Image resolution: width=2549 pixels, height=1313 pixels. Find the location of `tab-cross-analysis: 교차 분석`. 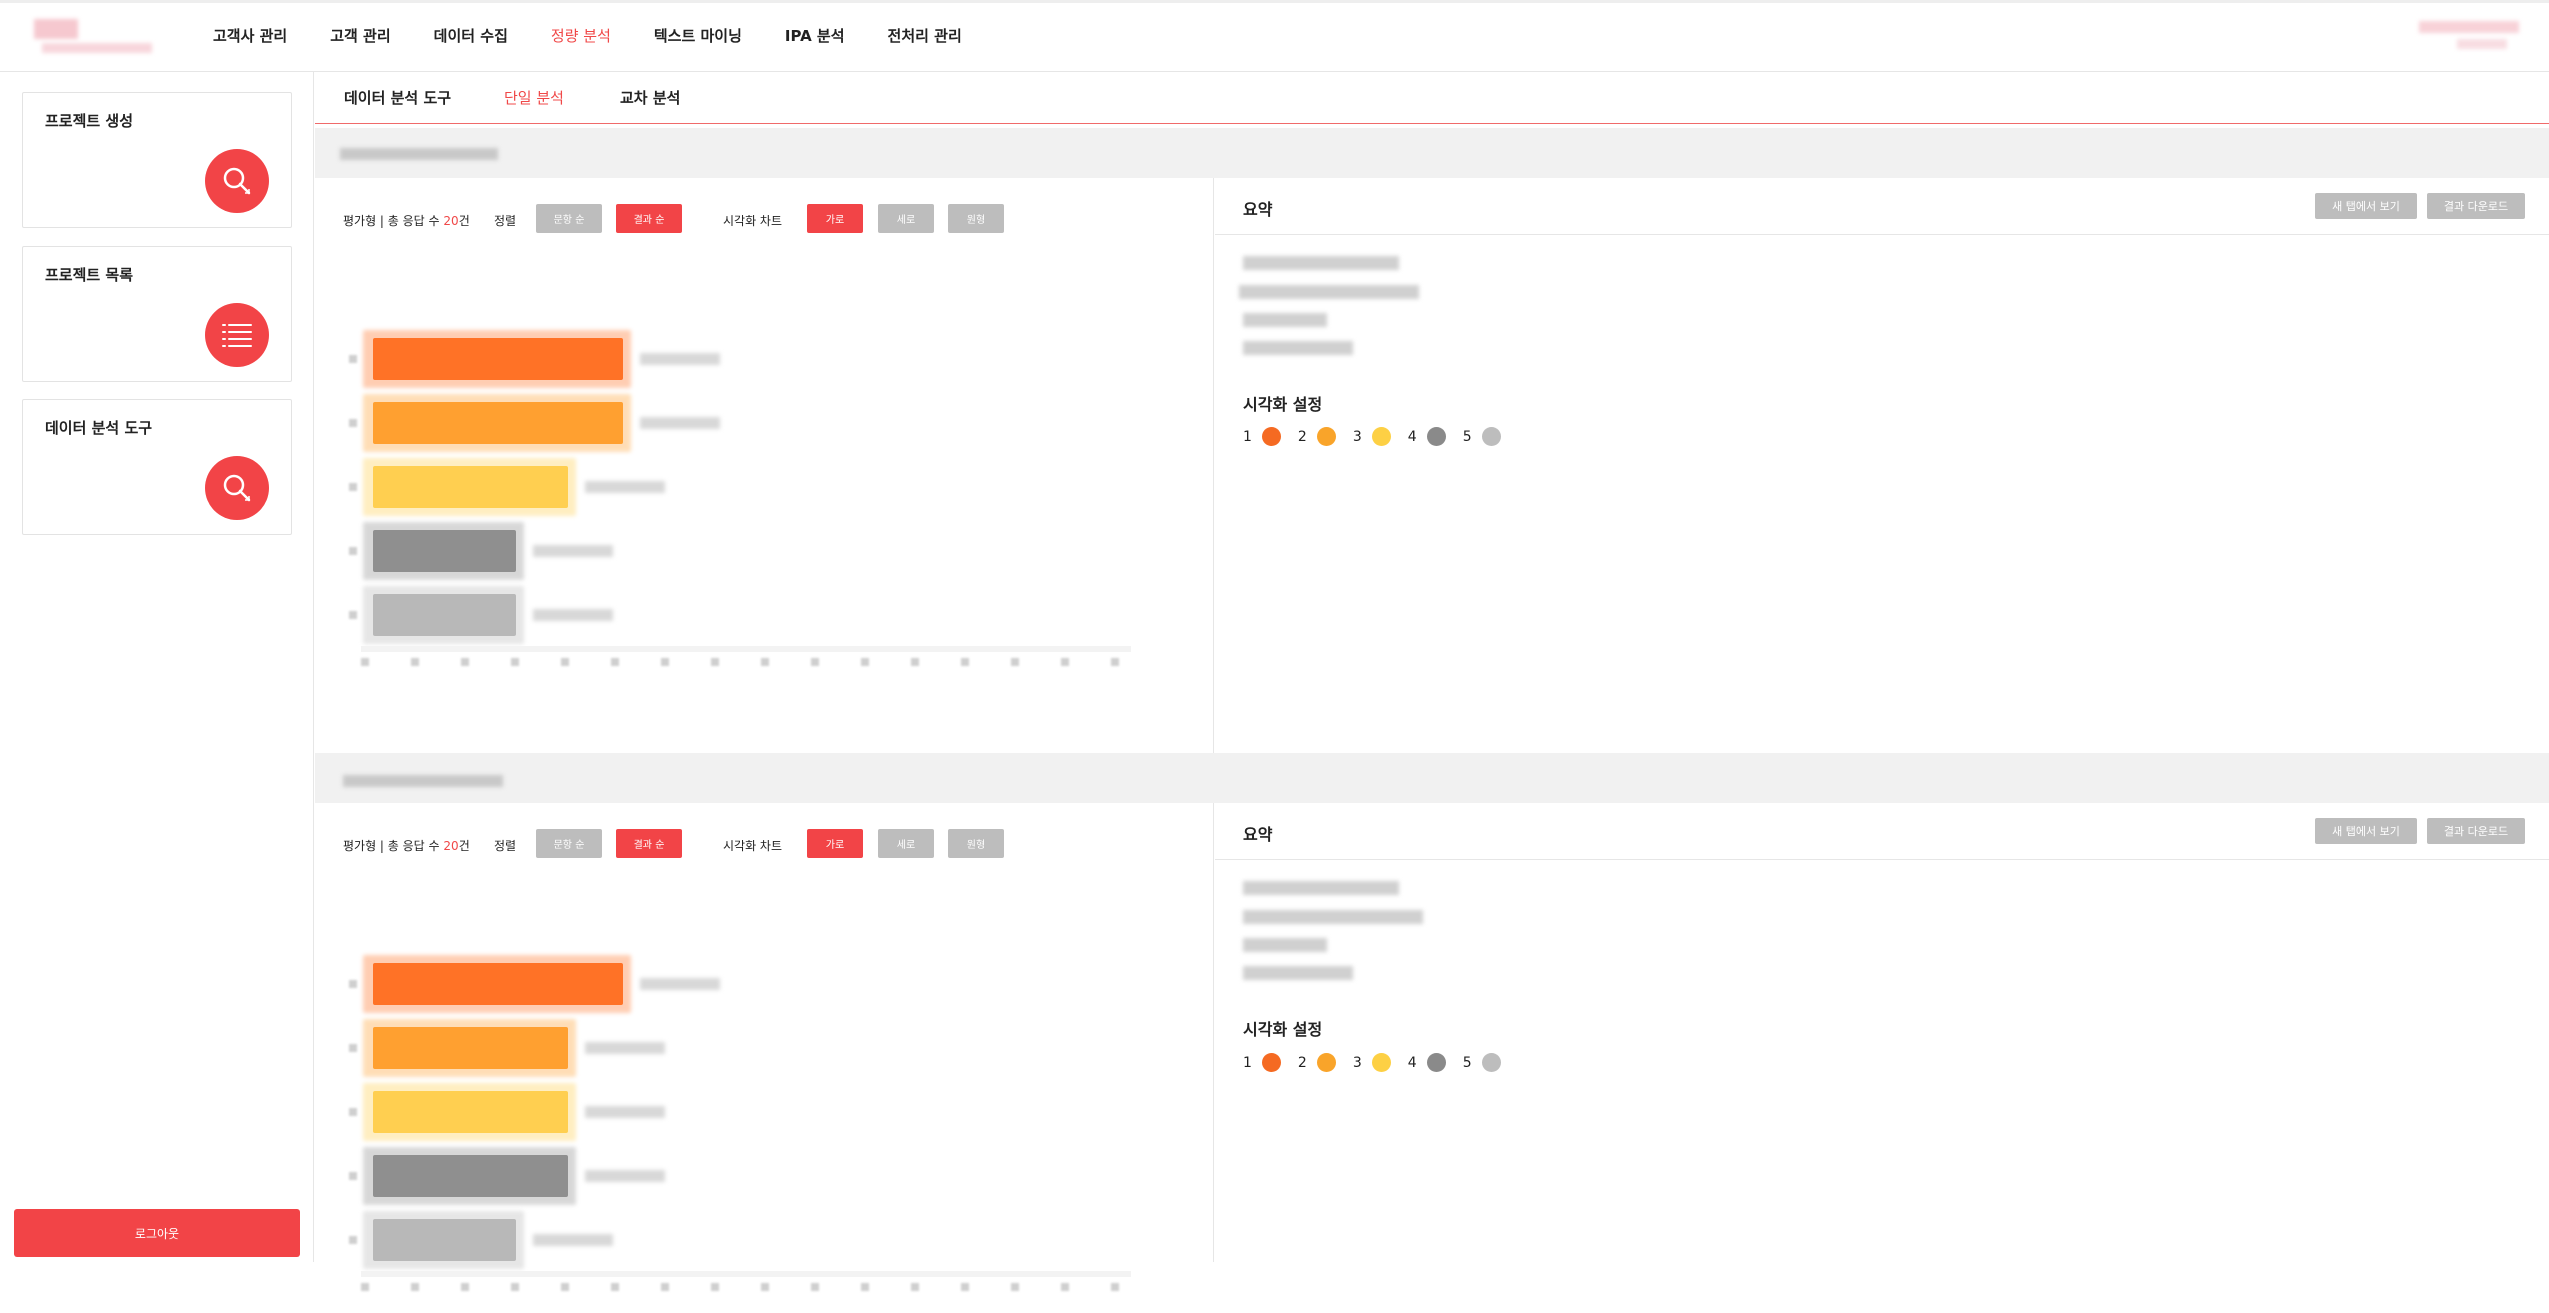

tab-cross-analysis: 교차 분석 is located at coordinates (650, 97).